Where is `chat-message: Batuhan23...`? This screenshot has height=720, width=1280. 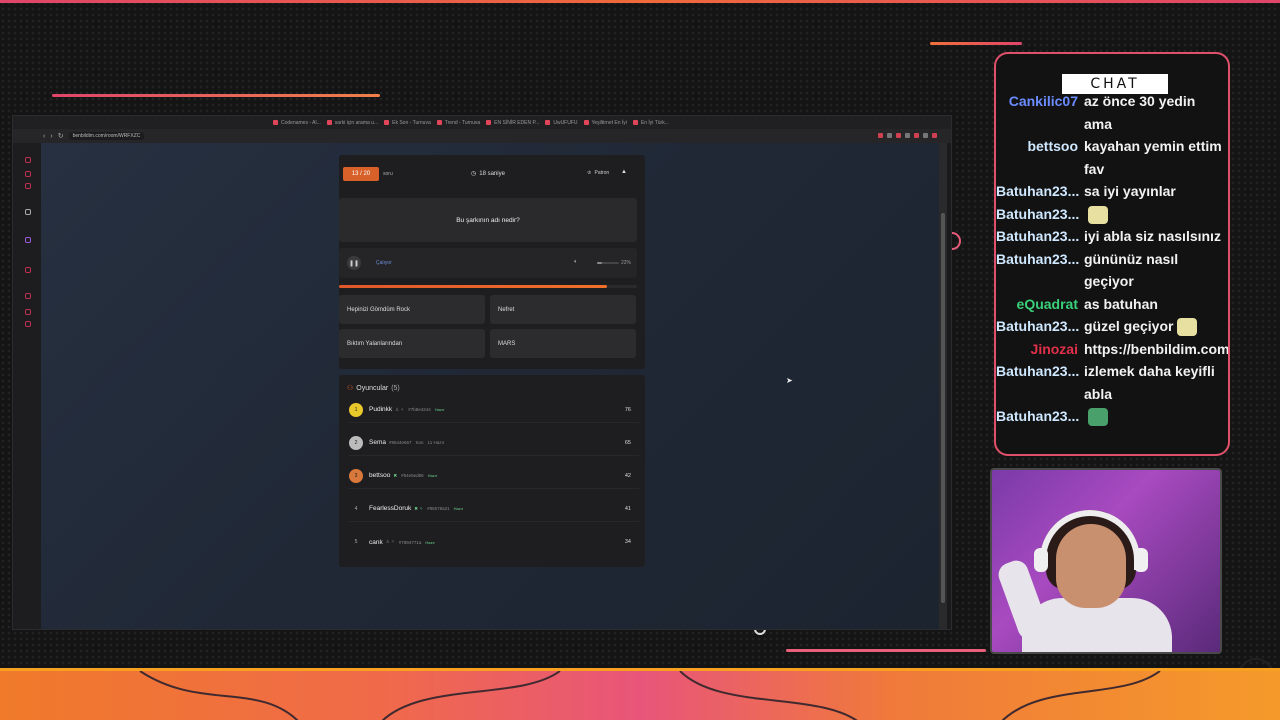 chat-message: Batuhan23... is located at coordinates (1112, 416).